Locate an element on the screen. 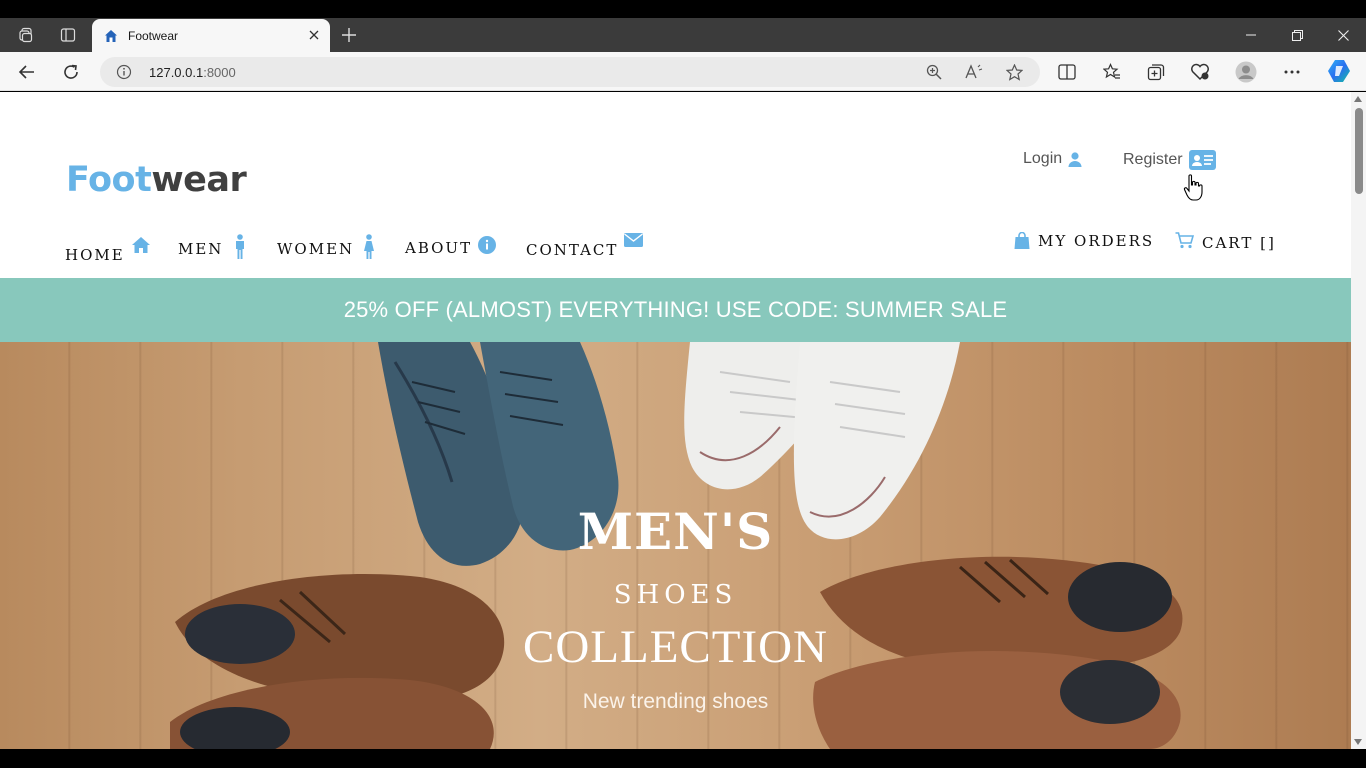  login-link: Login is located at coordinates (1052, 159).